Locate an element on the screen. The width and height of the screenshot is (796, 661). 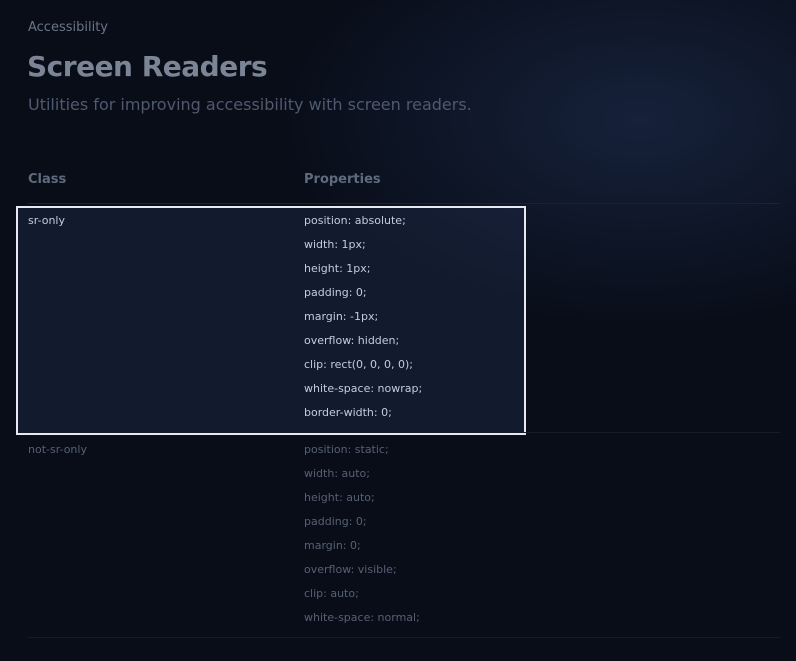
property-line: clip: auto; is located at coordinates (331, 593).